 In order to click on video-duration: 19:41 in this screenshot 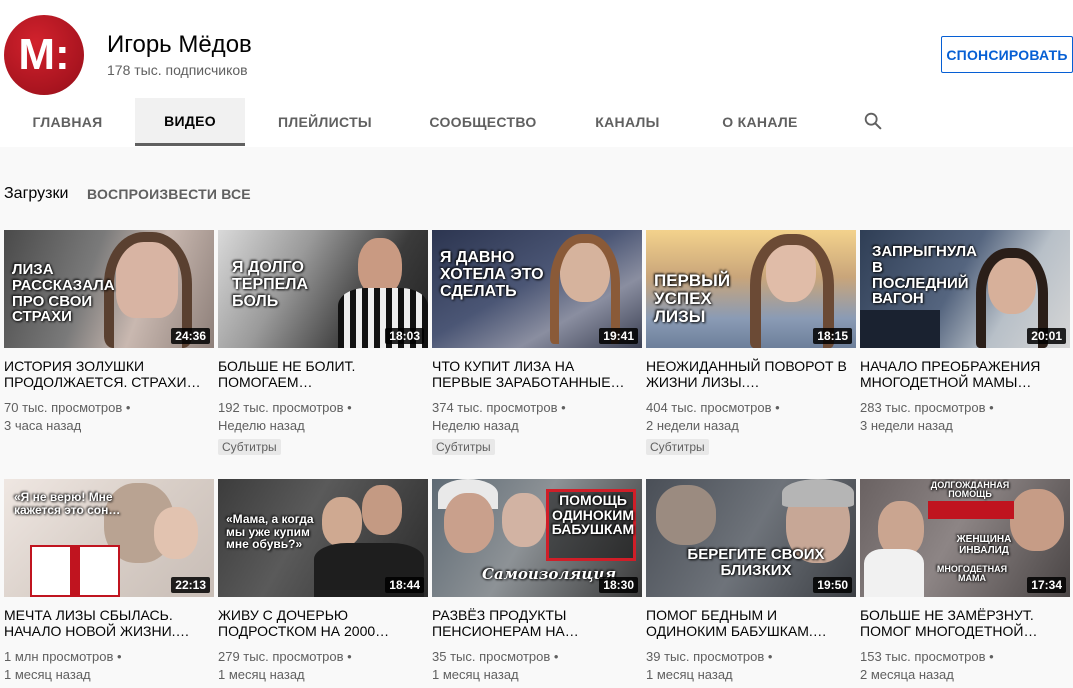, I will do `click(618, 336)`.